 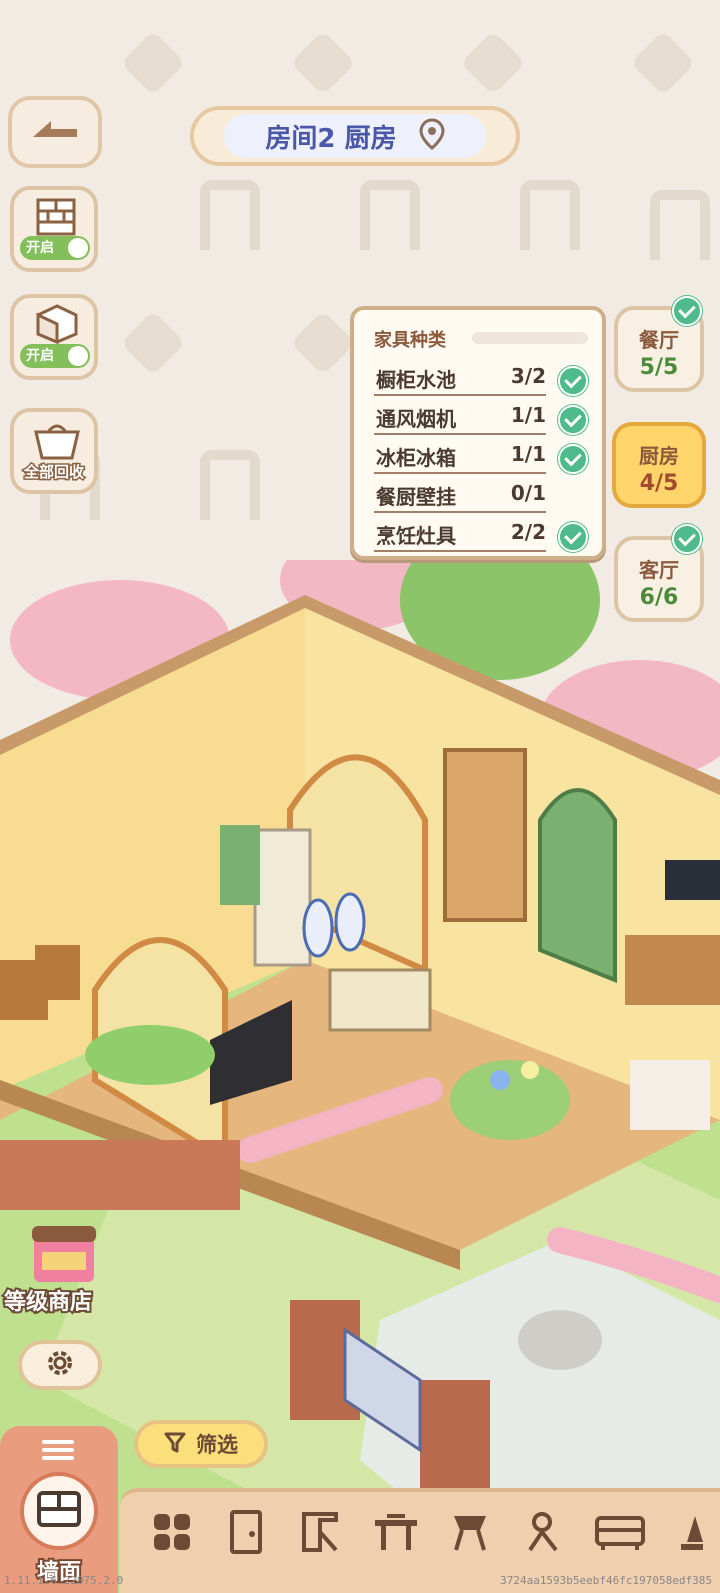 I want to click on room-tab-name: 厨房, so click(x=659, y=456).